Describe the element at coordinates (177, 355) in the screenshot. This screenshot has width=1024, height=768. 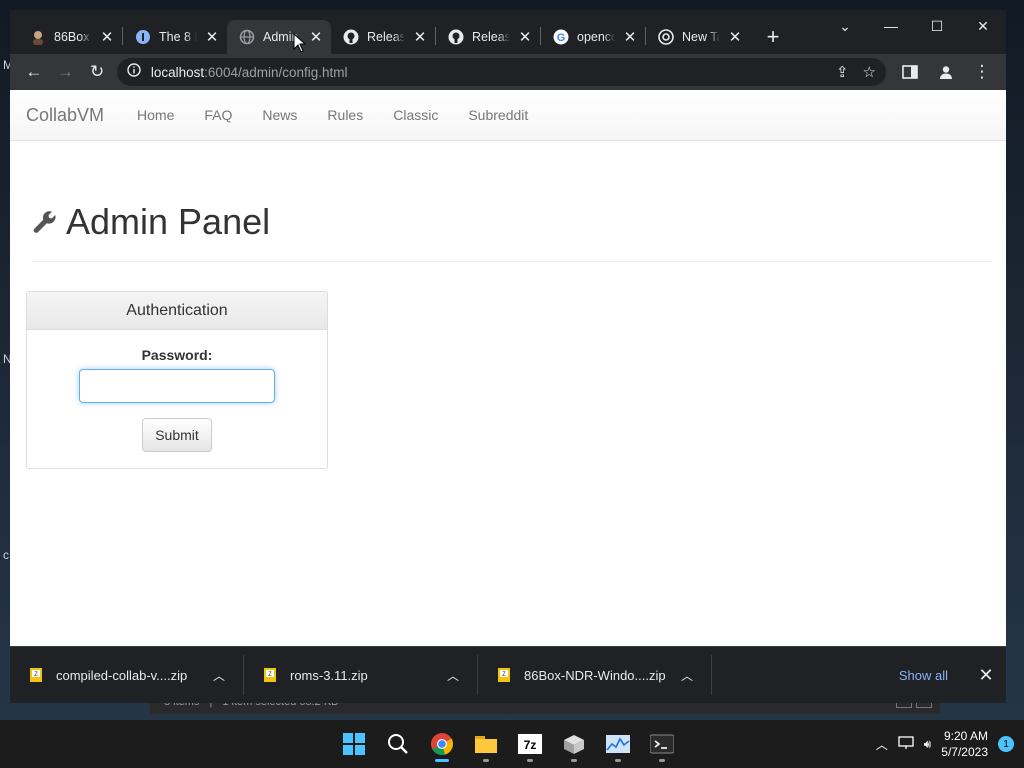
I see `password-label: Password:` at that location.